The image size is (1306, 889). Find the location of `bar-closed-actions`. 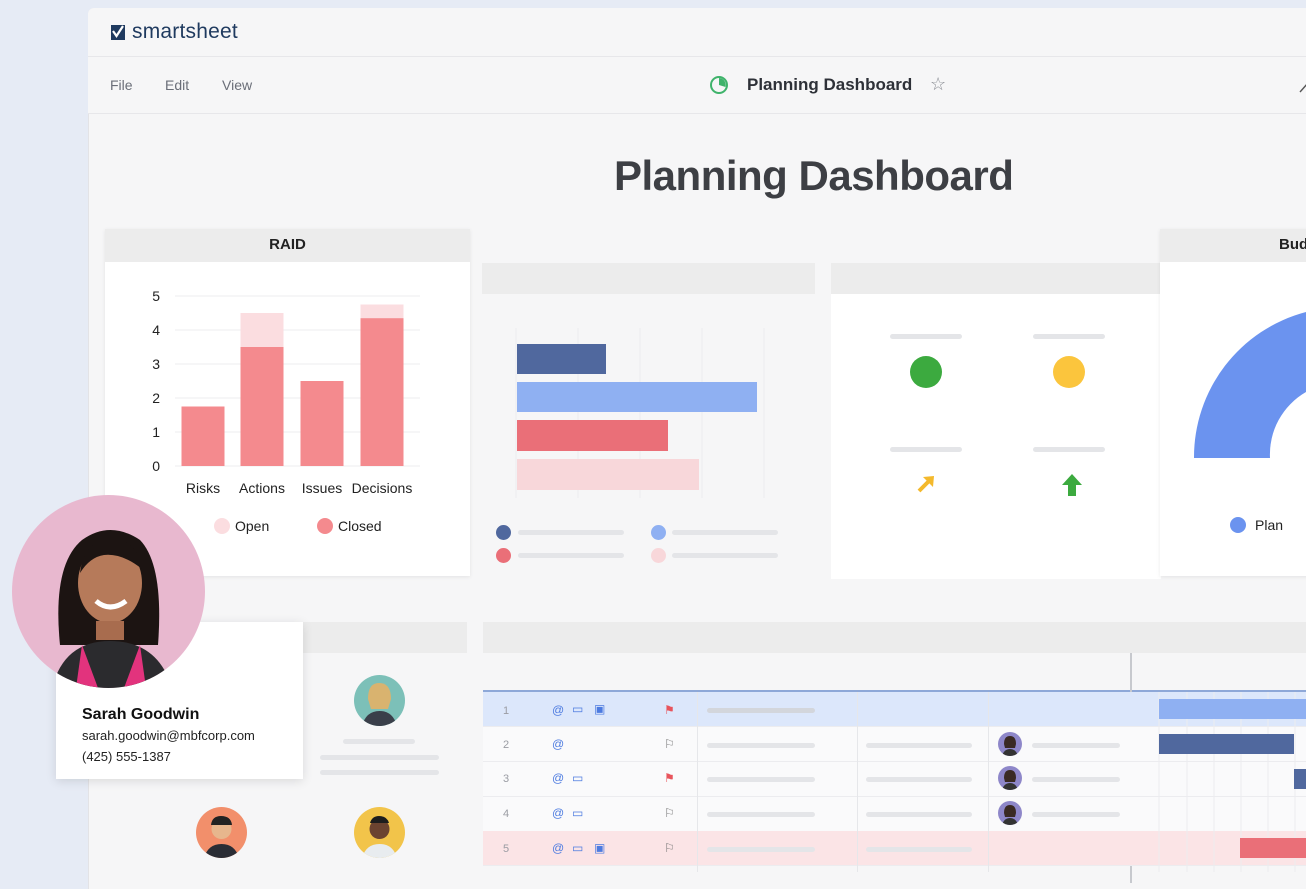

bar-closed-actions is located at coordinates (262, 406).